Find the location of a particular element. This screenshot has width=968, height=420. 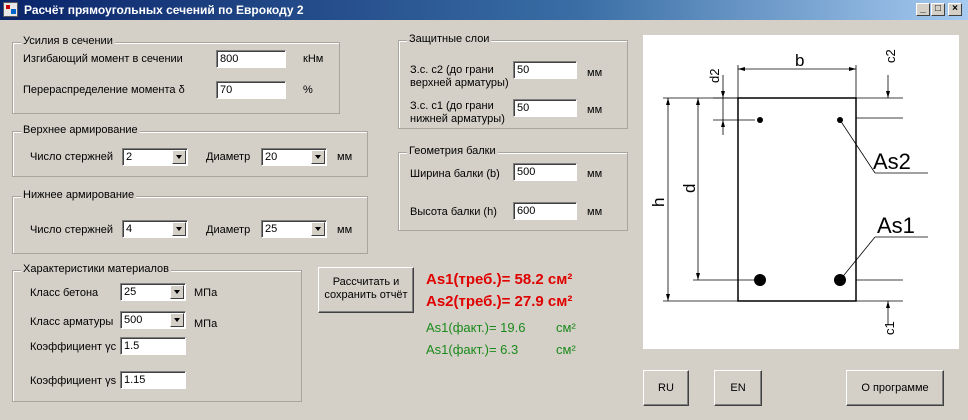

concrete-unit: МПа is located at coordinates (206, 293).